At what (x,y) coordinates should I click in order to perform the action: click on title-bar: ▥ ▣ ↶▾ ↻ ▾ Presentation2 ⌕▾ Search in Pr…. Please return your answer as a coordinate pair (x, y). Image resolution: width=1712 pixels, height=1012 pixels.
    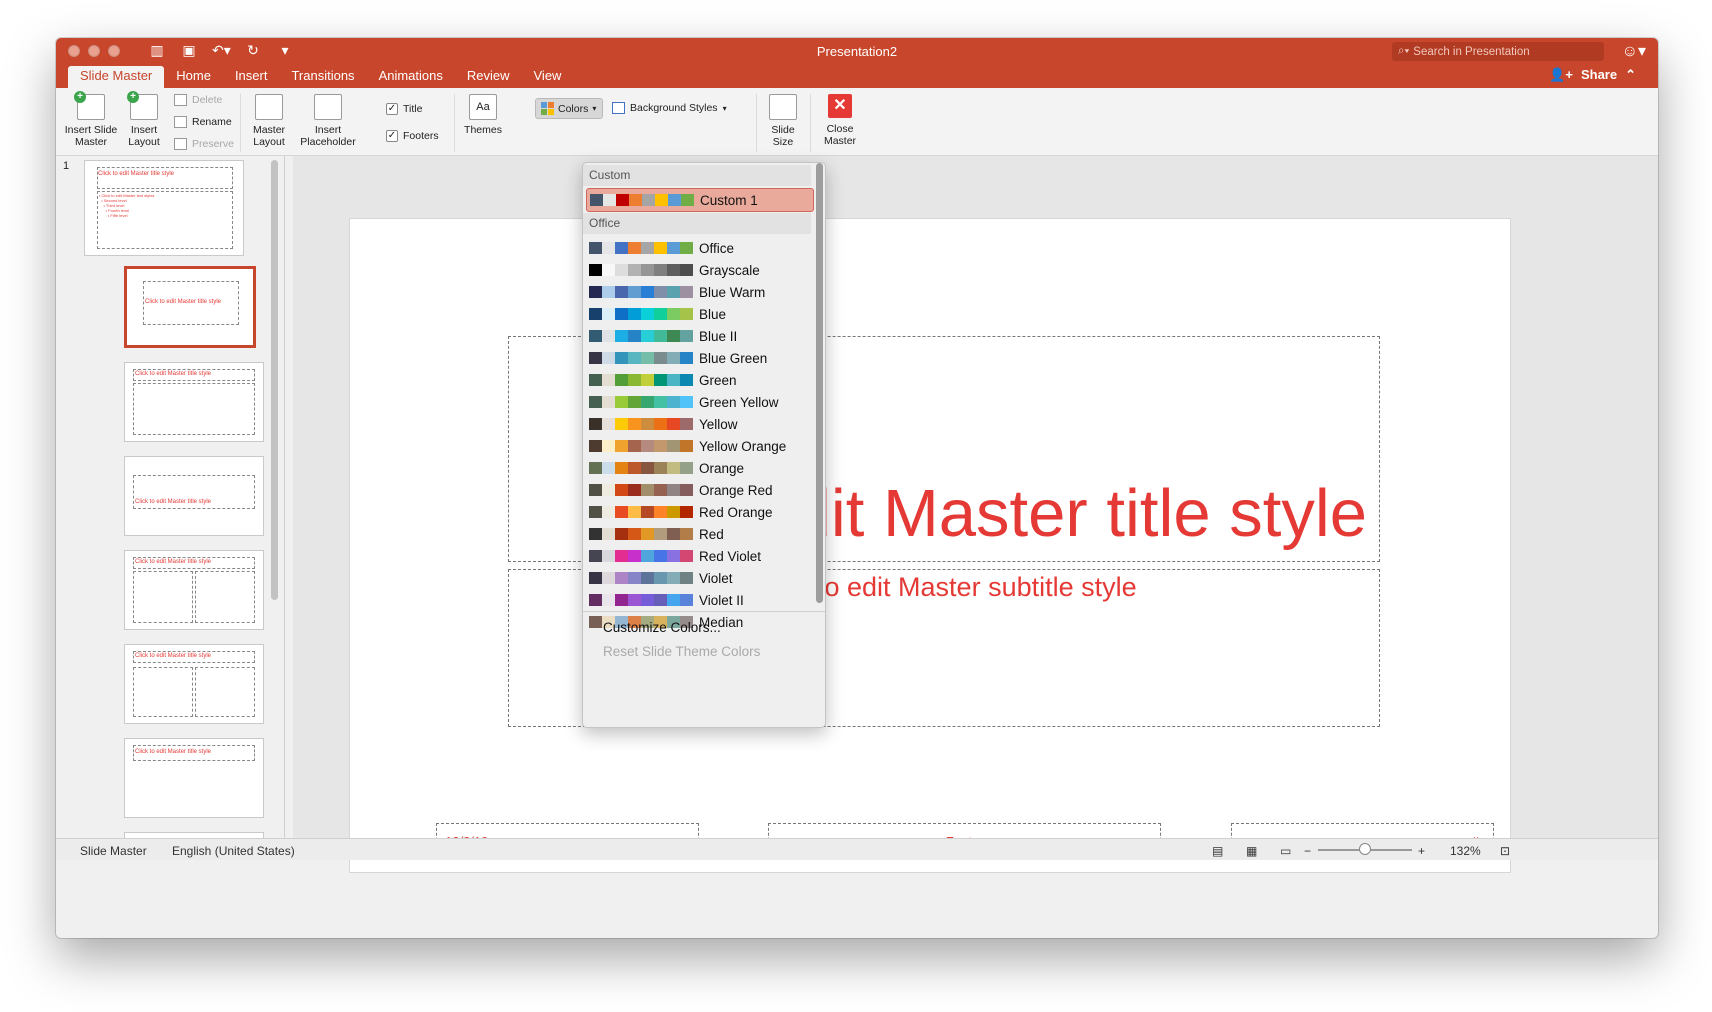
    Looking at the image, I should click on (857, 63).